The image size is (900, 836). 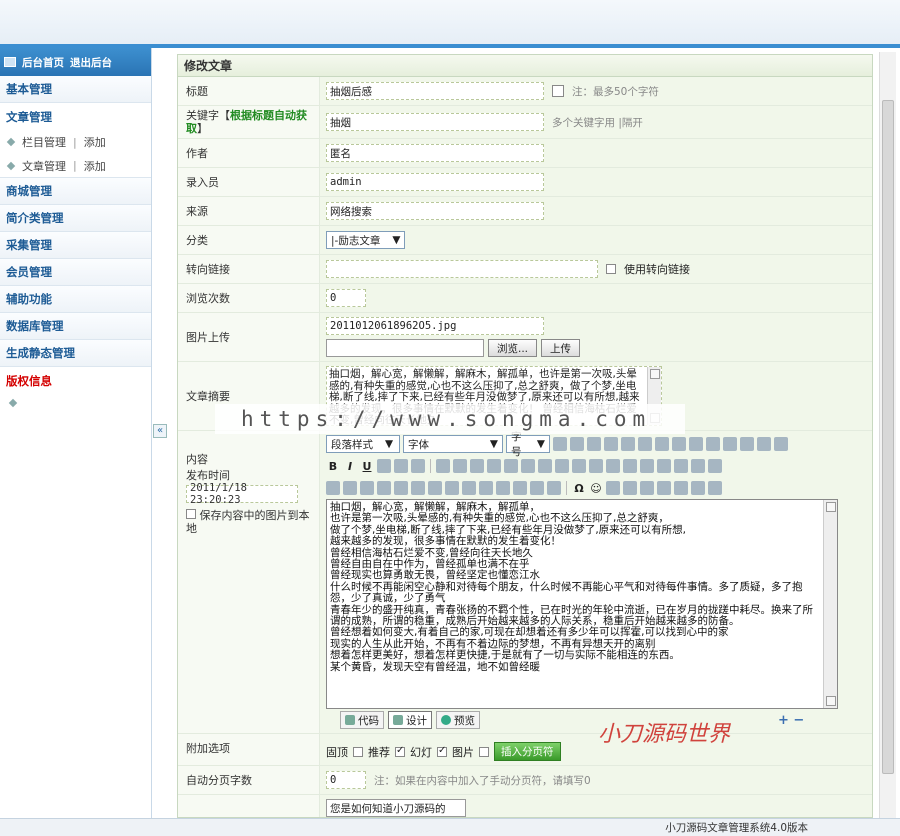 What do you see at coordinates (435, 488) in the screenshot?
I see `user-icon` at bounding box center [435, 488].